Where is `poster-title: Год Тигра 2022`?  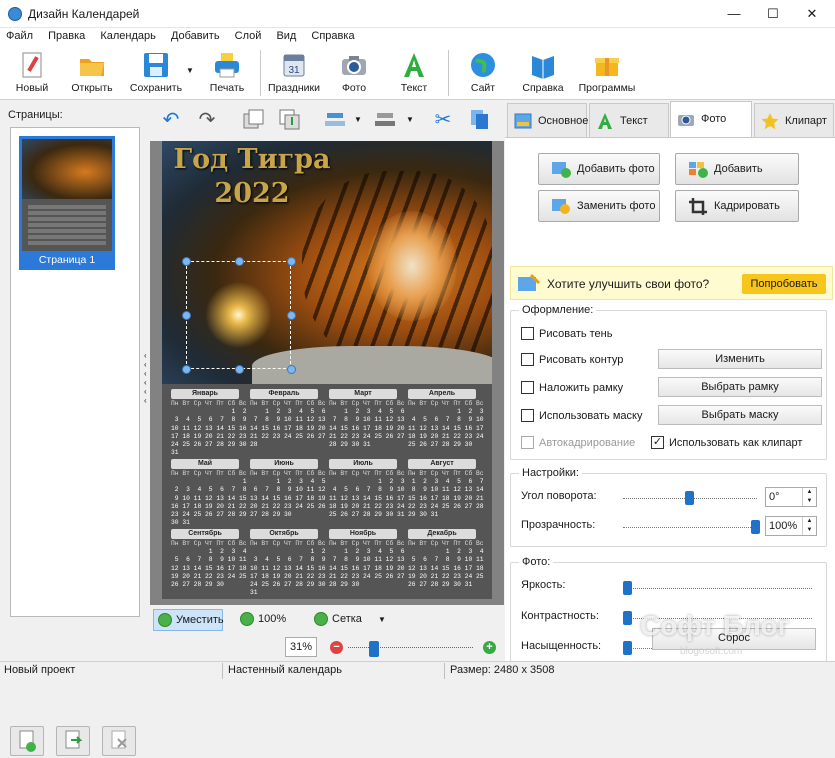 poster-title: Год Тигра 2022 is located at coordinates (252, 177).